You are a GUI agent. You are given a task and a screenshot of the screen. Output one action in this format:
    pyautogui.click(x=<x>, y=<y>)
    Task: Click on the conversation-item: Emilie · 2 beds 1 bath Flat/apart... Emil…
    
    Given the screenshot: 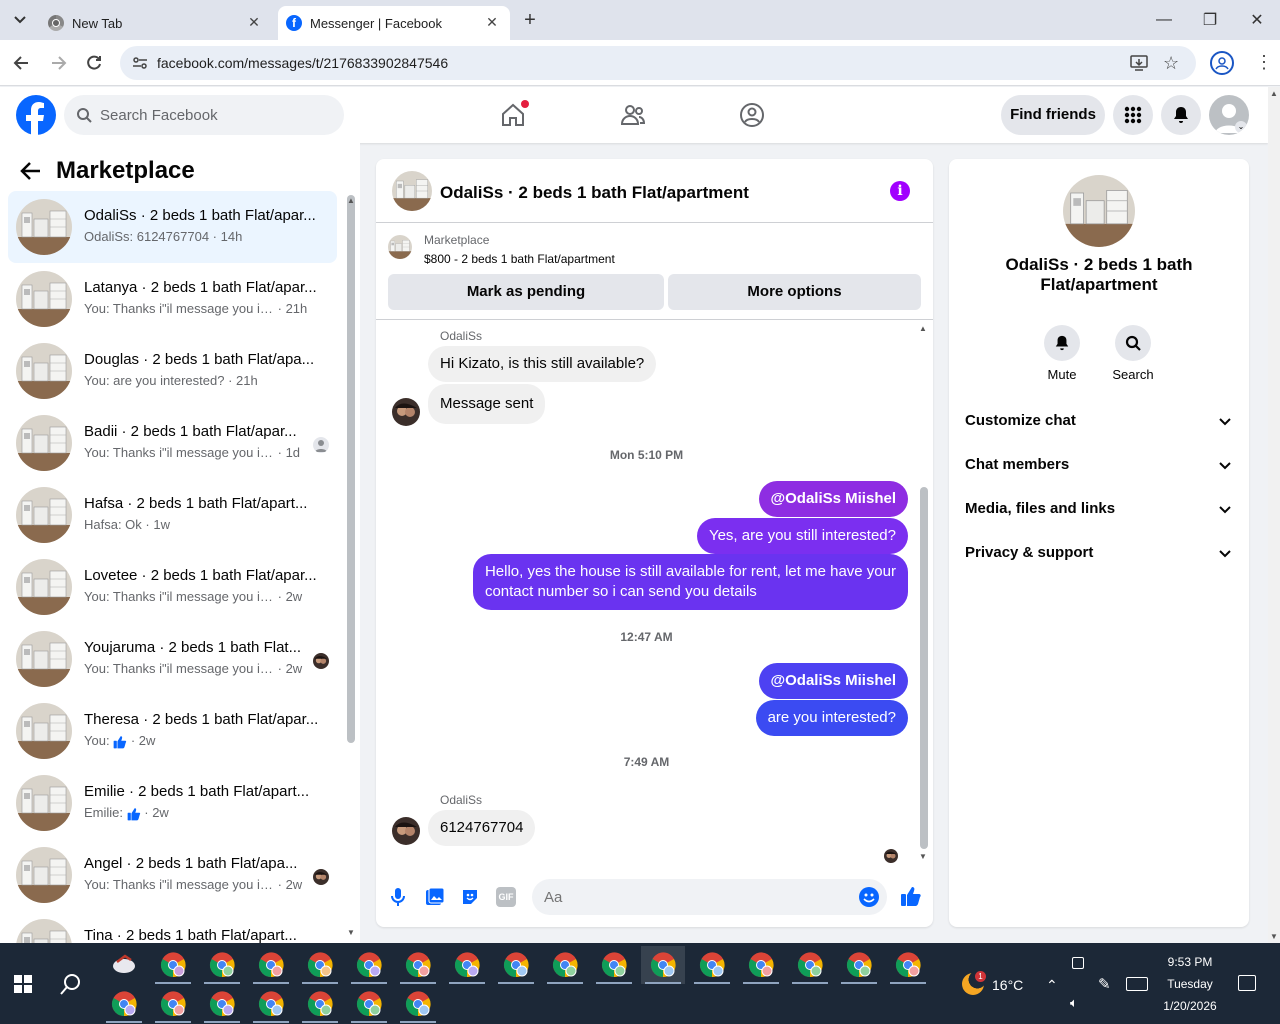 What is the action you would take?
    pyautogui.click(x=172, y=803)
    